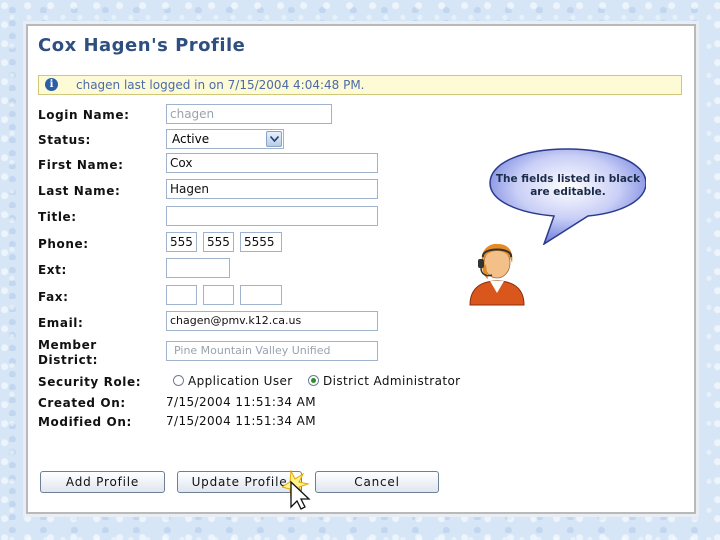  I want to click on member-district-field: Pine Mountain Valley Unified, so click(272, 351).